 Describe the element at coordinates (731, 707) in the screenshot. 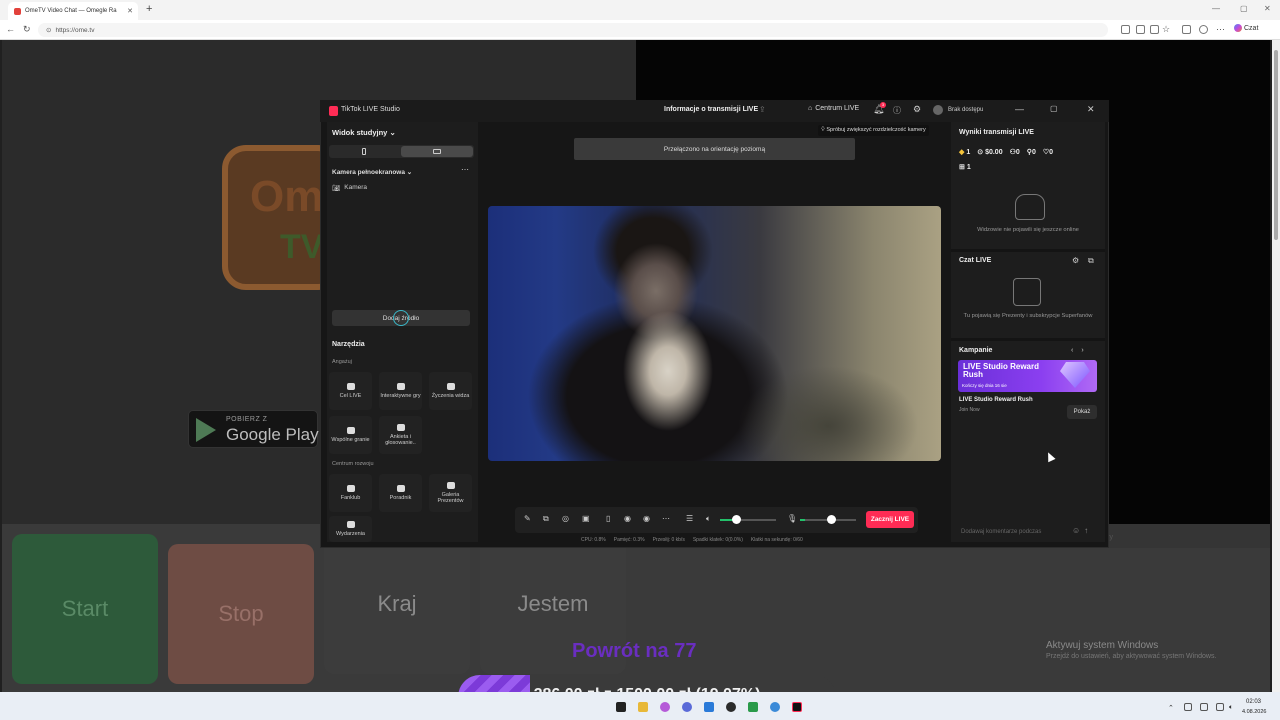

I see `obs-icon` at that location.